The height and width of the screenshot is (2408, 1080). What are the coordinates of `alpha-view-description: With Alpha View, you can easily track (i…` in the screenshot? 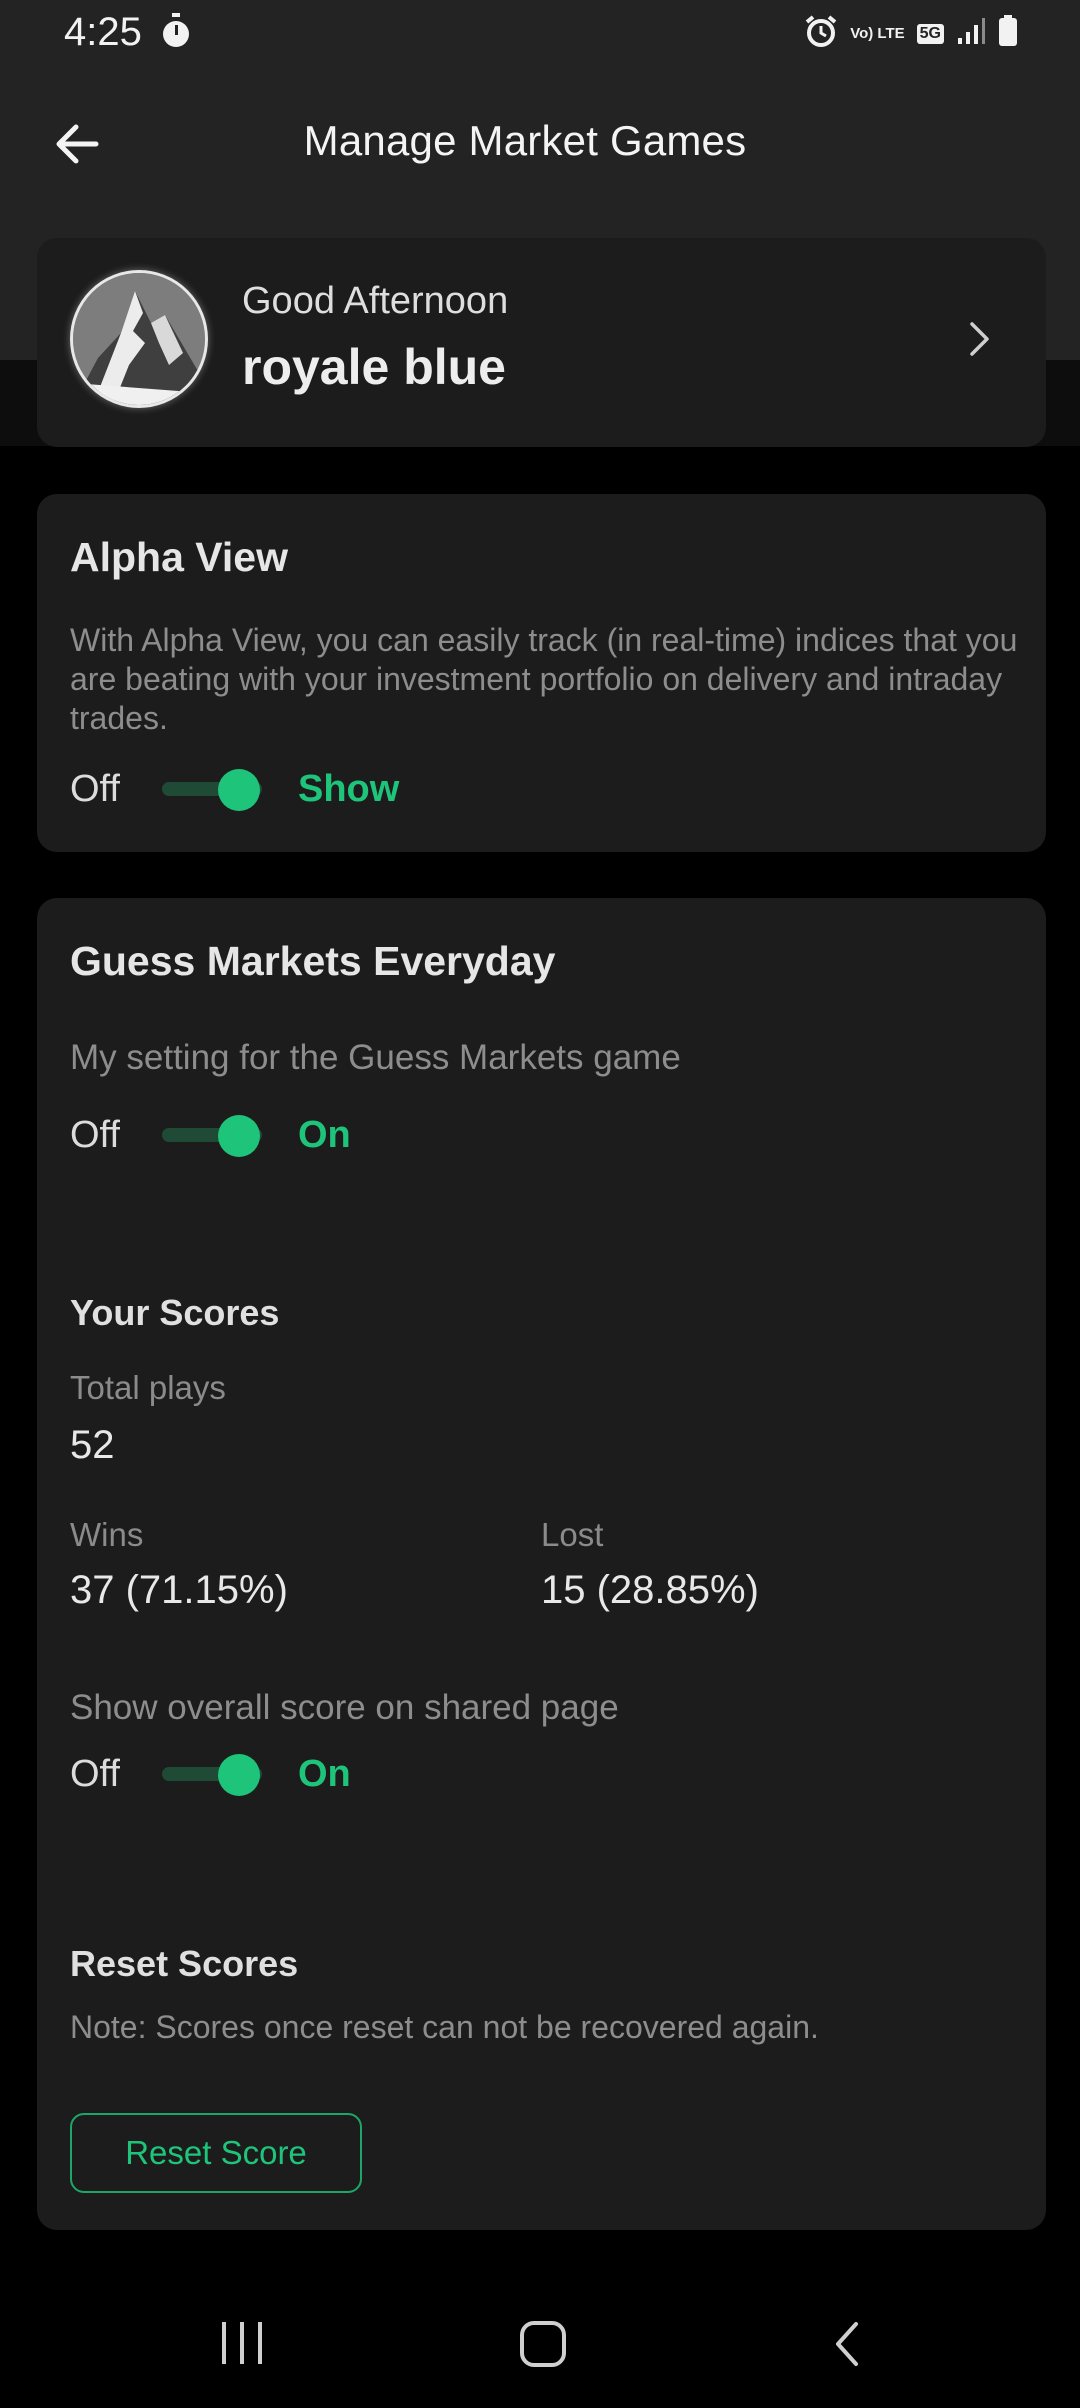 It's located at (544, 679).